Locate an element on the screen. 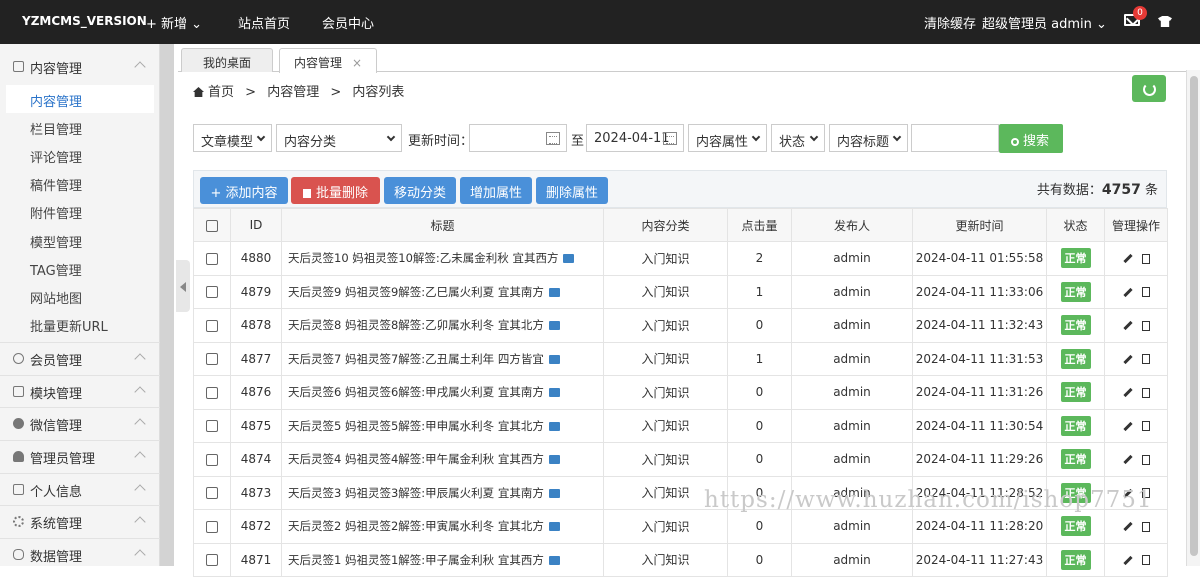  admin-menu: 超级管理员 admin ⌄ is located at coordinates (1044, 22).